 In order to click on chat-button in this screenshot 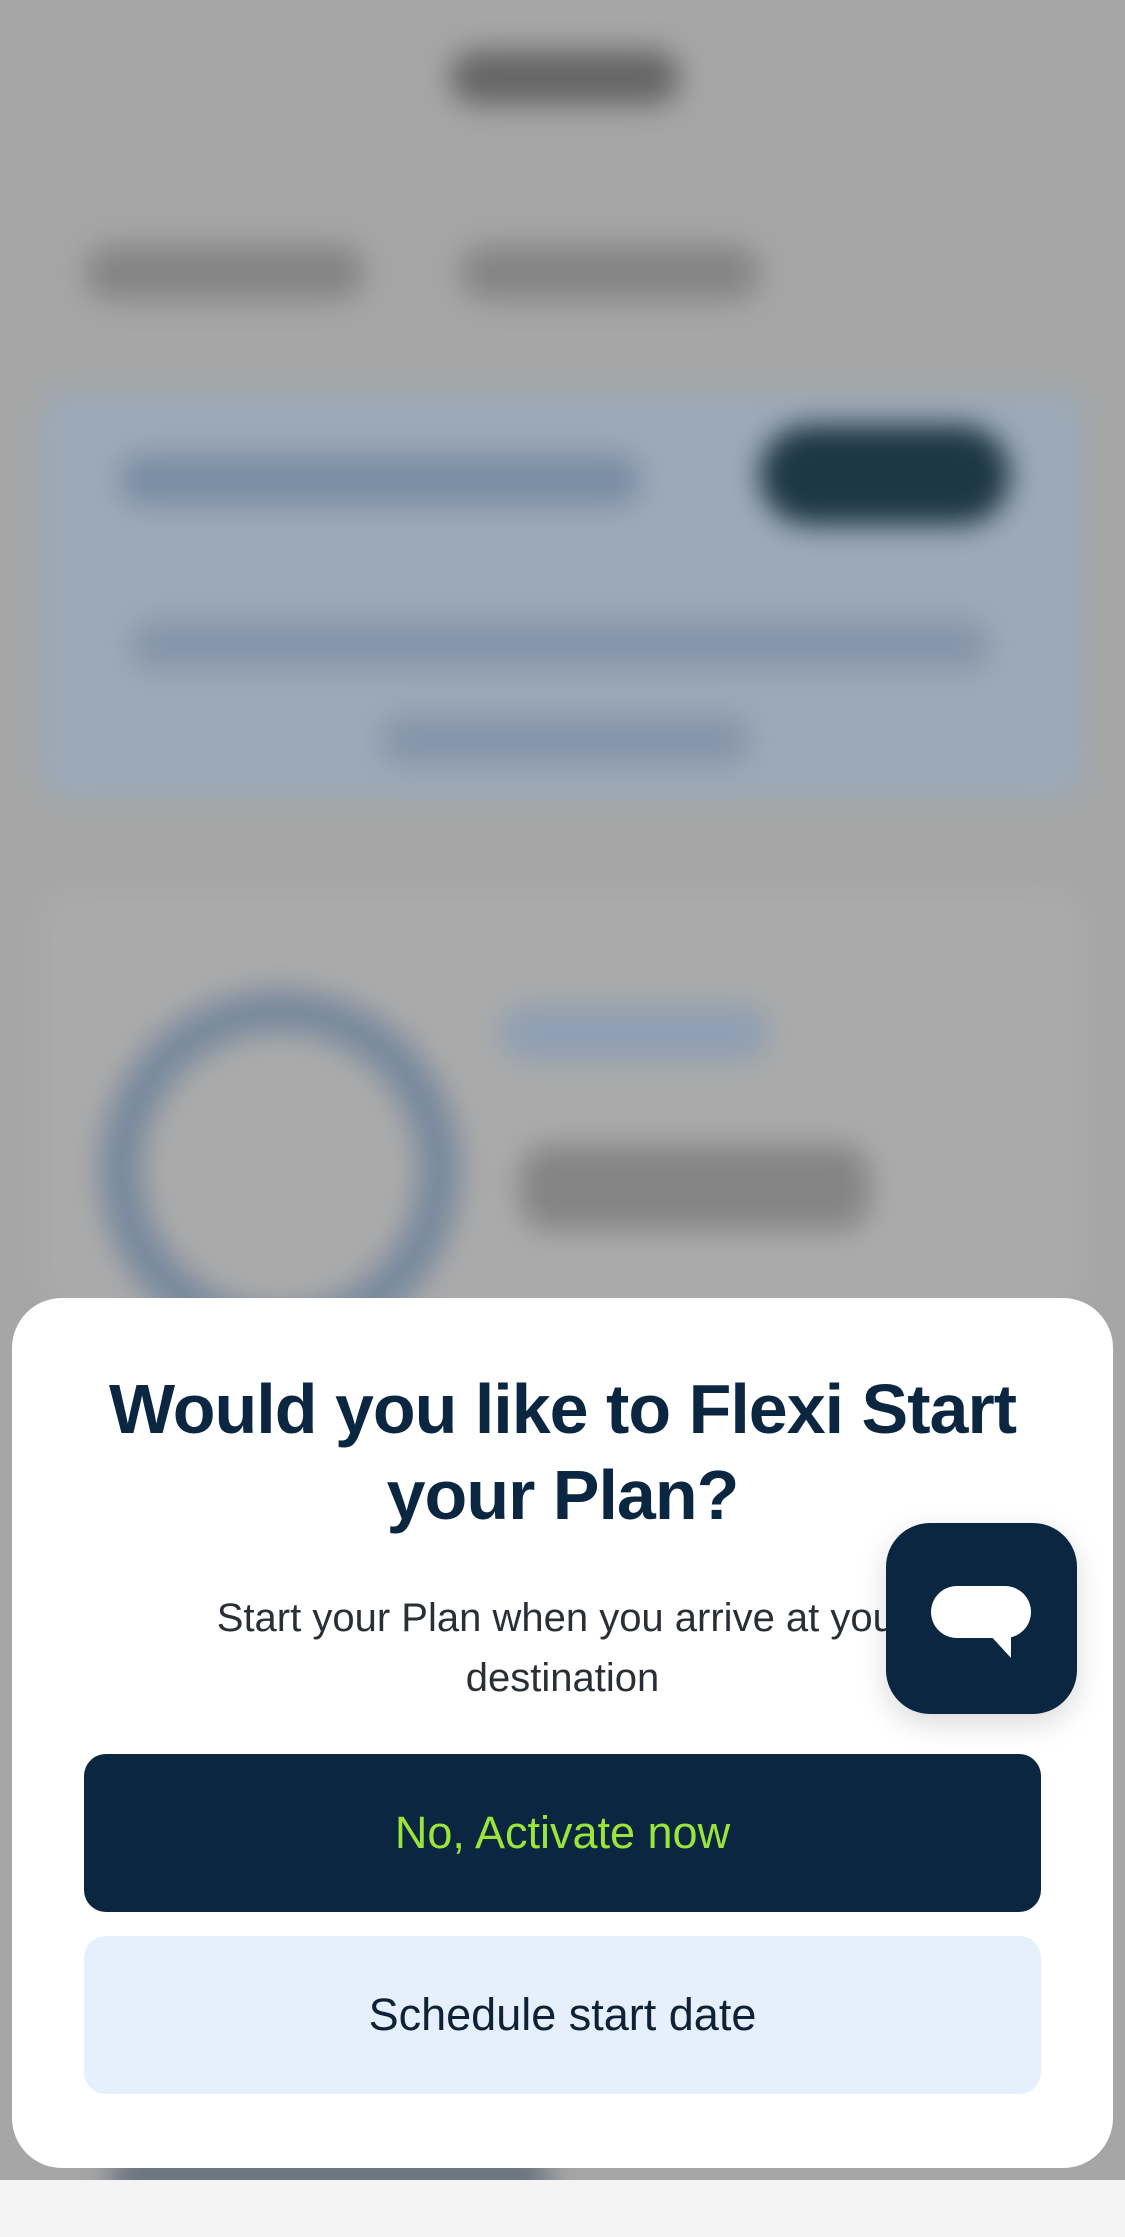, I will do `click(981, 1618)`.